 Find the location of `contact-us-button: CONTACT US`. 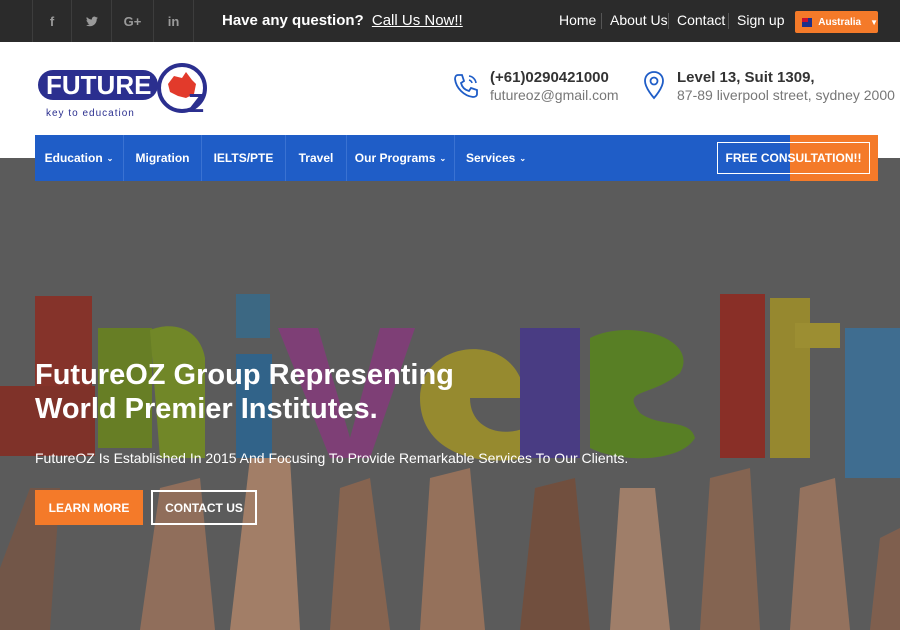

contact-us-button: CONTACT US is located at coordinates (204, 507).